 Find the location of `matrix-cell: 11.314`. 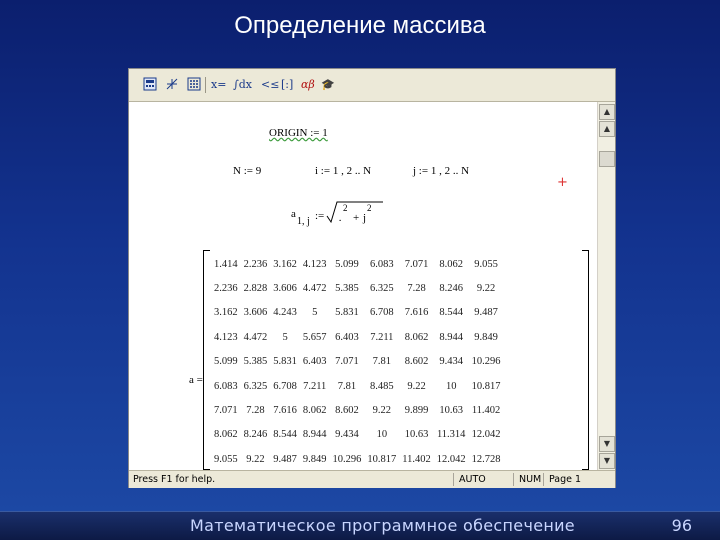

matrix-cell: 11.314 is located at coordinates (451, 435).